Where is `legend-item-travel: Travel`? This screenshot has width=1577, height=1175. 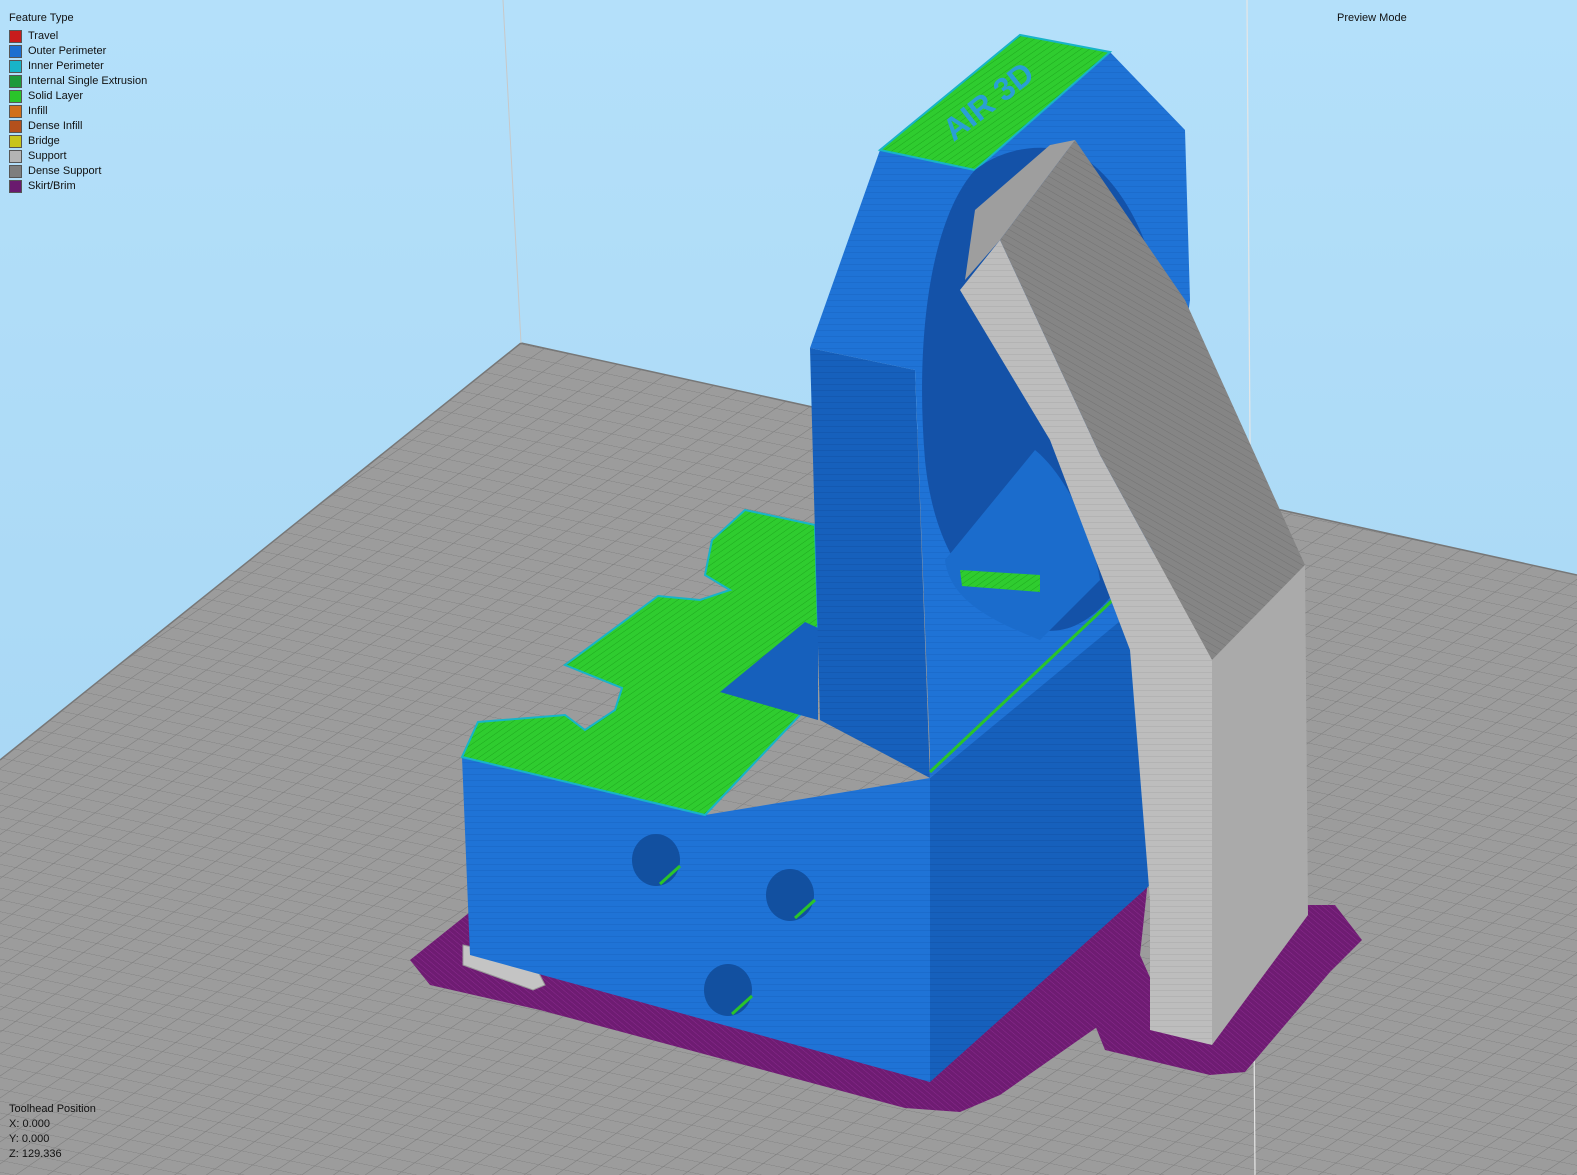
legend-item-travel: Travel is located at coordinates (78, 36).